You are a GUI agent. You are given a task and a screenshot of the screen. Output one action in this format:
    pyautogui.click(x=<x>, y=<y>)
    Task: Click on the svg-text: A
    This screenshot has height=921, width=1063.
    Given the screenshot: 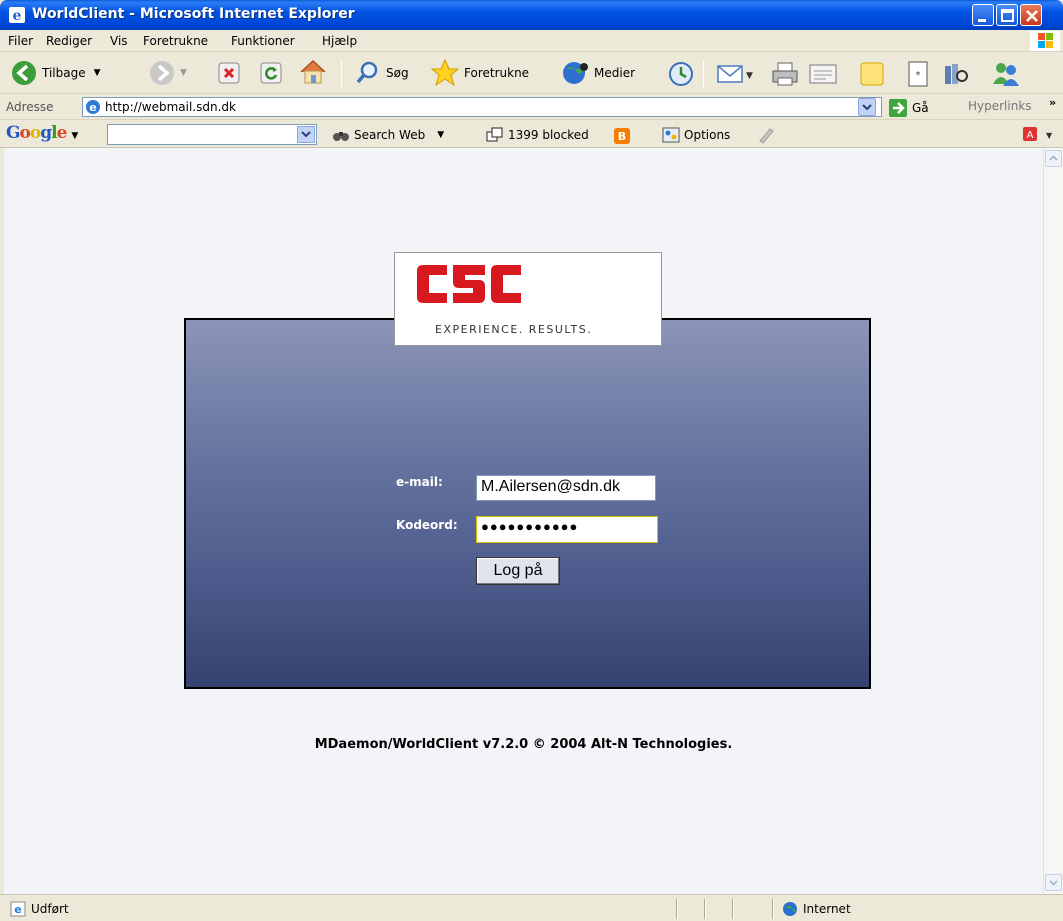 What is the action you would take?
    pyautogui.click(x=1030, y=135)
    